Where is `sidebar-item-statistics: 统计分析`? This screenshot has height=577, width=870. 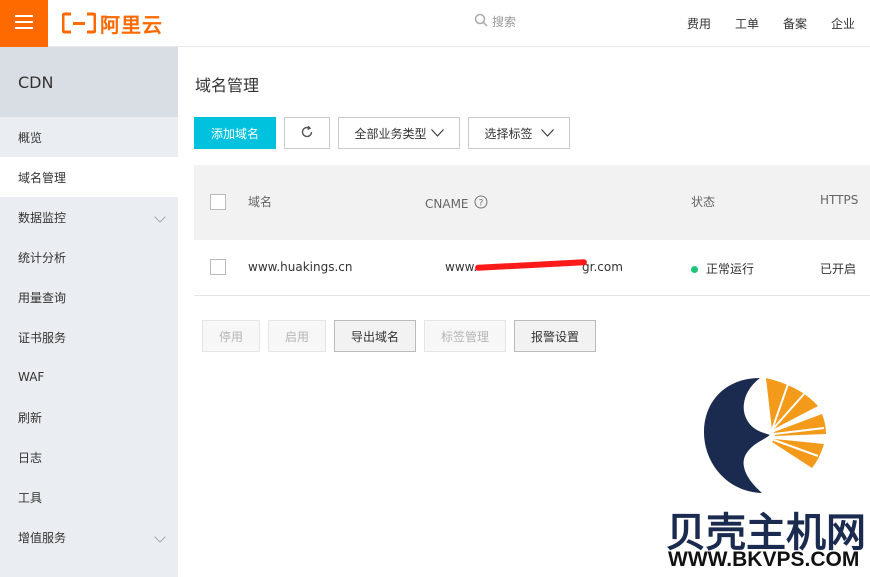
sidebar-item-statistics: 统计分析 is located at coordinates (89, 257).